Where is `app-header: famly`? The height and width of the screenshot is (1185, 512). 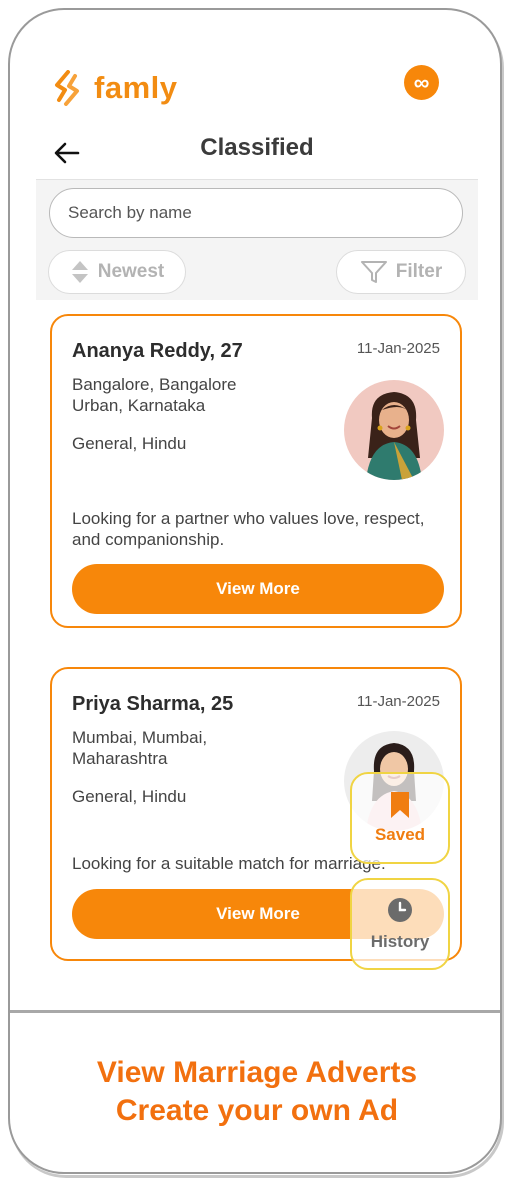 app-header: famly is located at coordinates (114, 88).